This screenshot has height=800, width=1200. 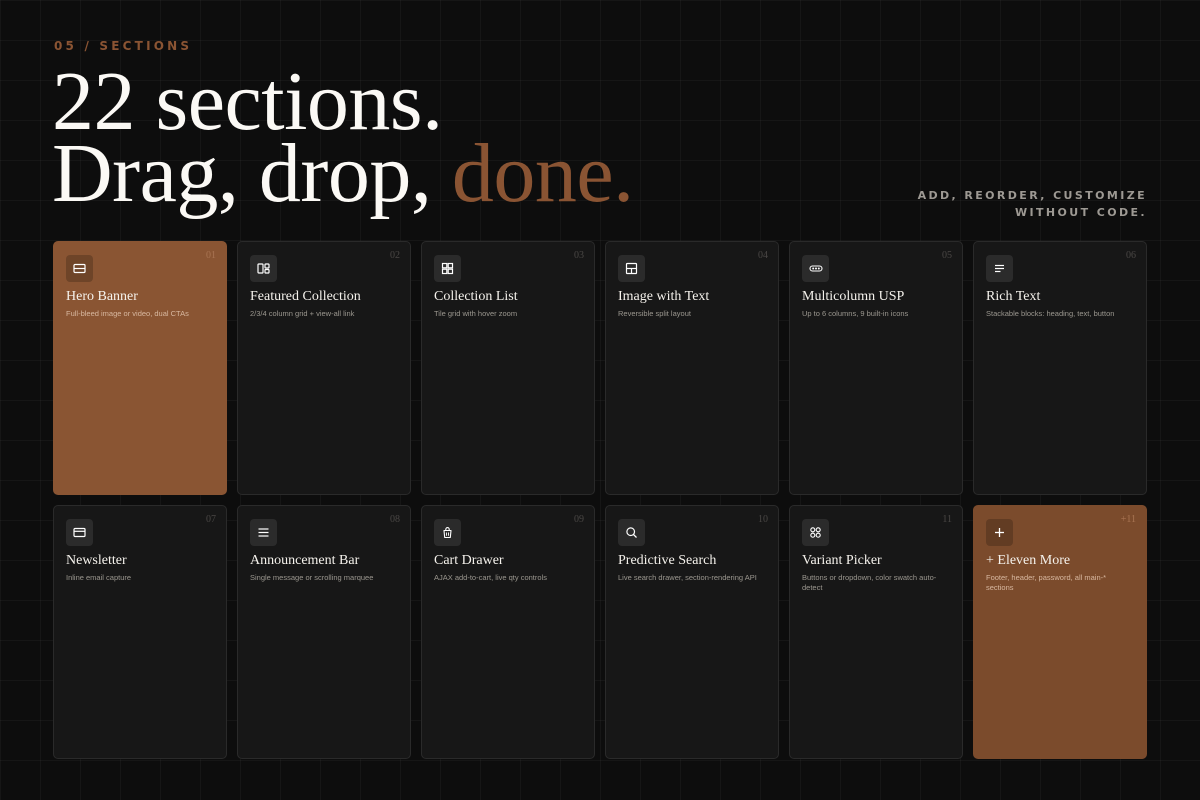 What do you see at coordinates (476, 296) in the screenshot?
I see `section-title: Collection List` at bounding box center [476, 296].